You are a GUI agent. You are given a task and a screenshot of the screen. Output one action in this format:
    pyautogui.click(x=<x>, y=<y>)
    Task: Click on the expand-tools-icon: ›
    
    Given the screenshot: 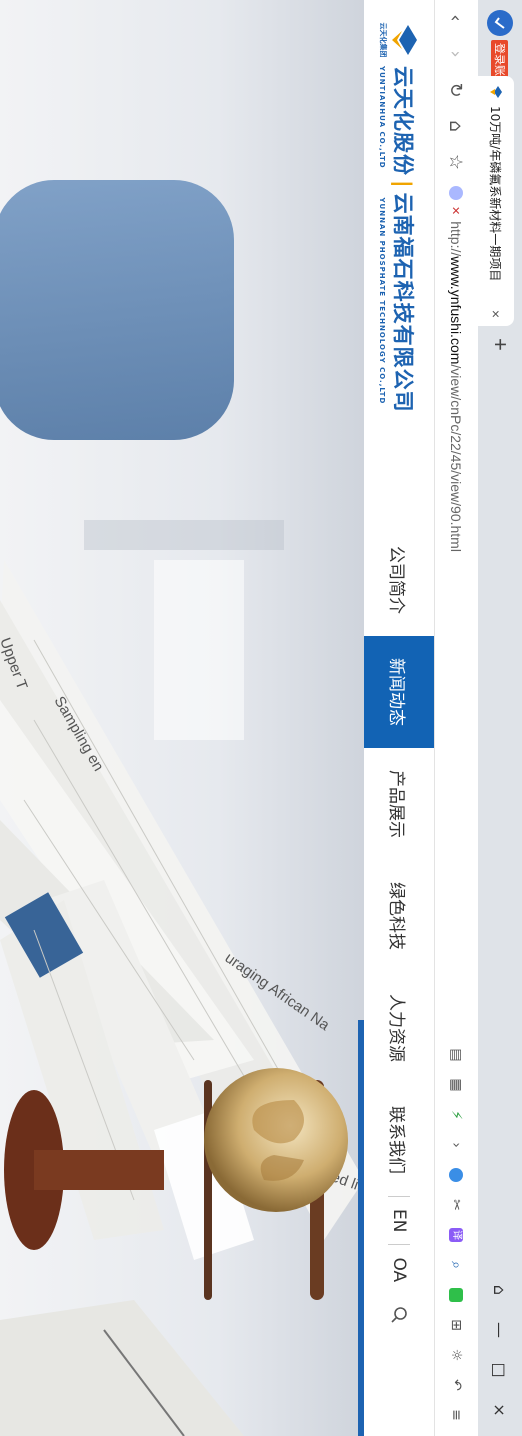 What is the action you would take?
    pyautogui.click(x=456, y=1145)
    